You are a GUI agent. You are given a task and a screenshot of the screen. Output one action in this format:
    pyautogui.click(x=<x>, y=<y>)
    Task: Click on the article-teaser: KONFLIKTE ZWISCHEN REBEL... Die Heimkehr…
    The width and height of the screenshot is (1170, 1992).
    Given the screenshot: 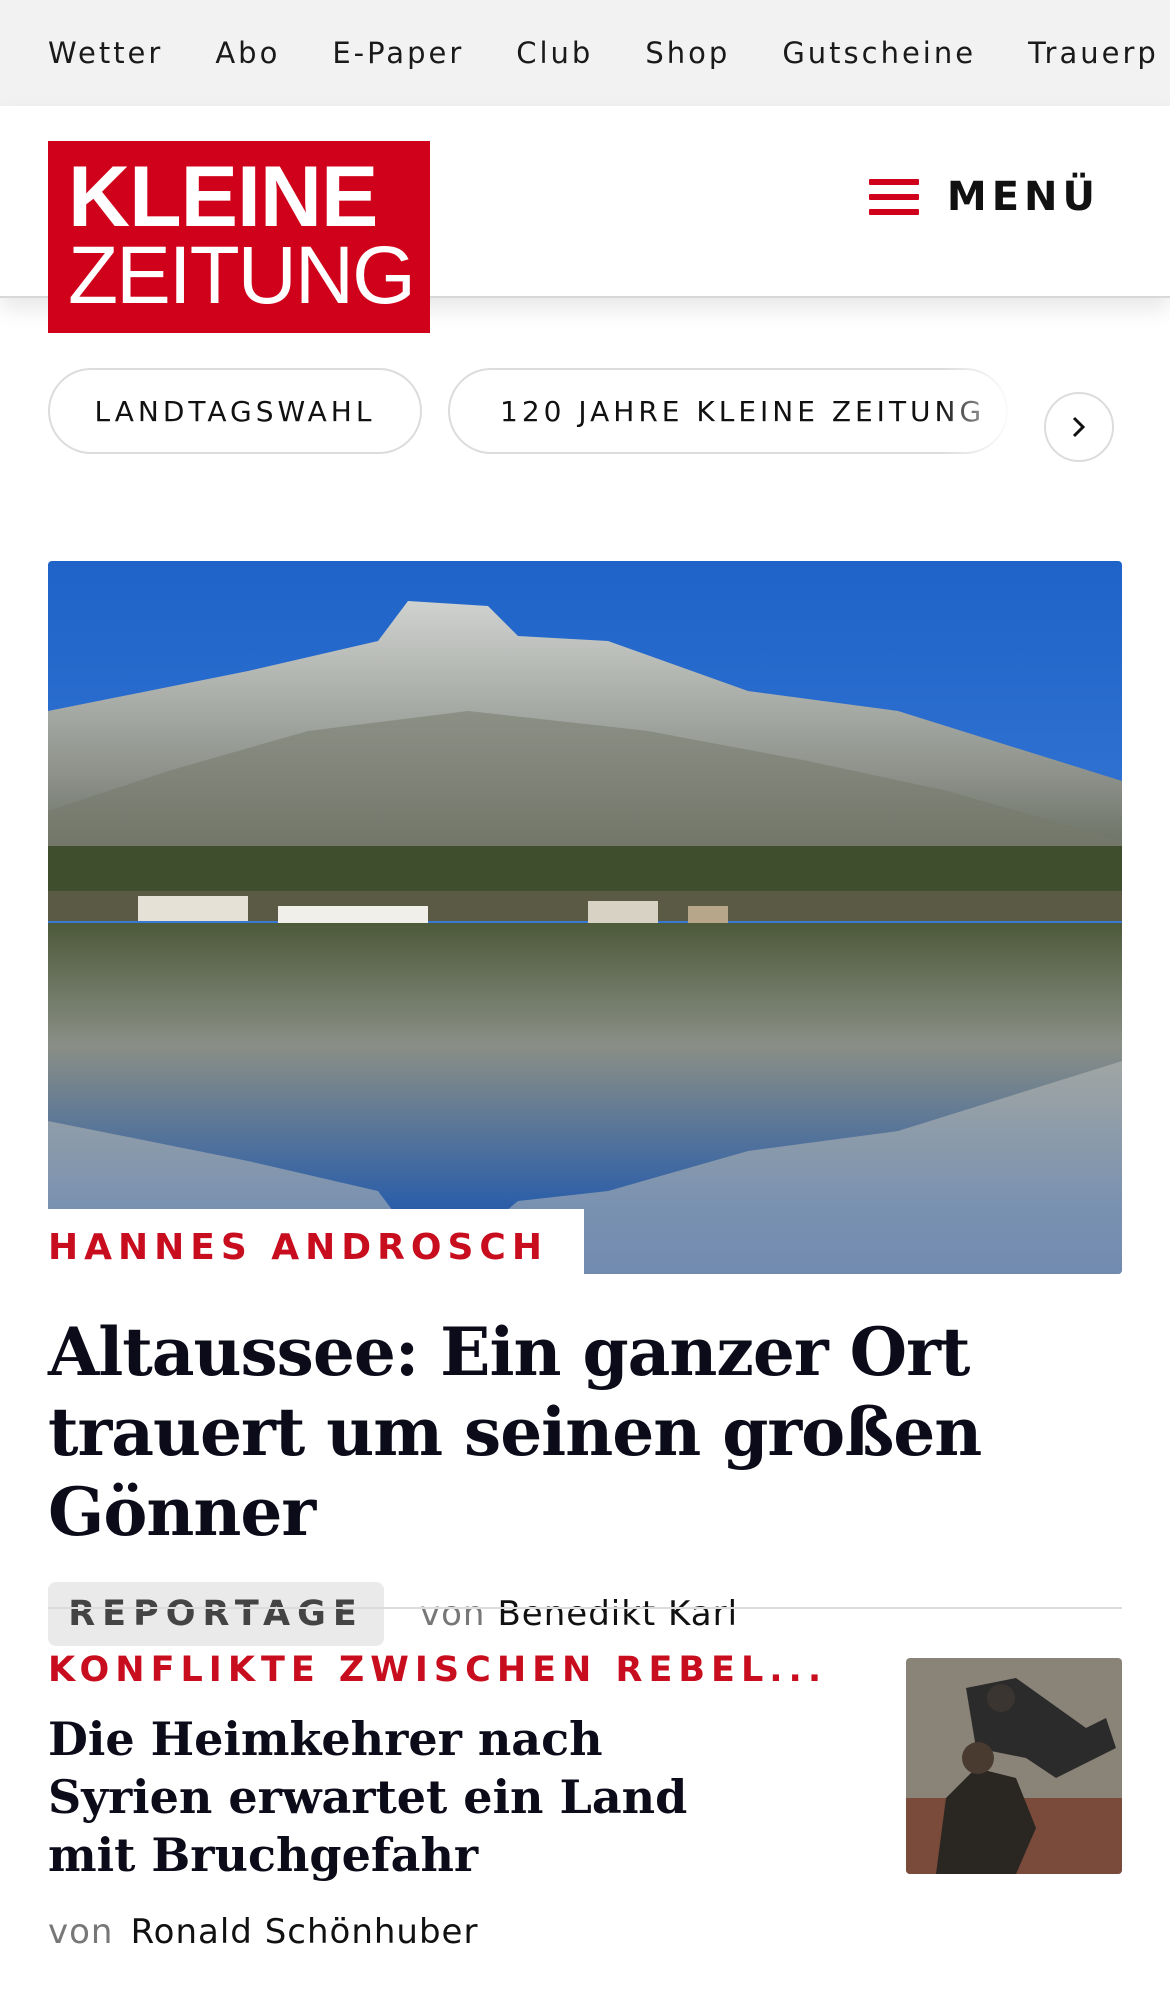 What is the action you would take?
    pyautogui.click(x=585, y=1801)
    